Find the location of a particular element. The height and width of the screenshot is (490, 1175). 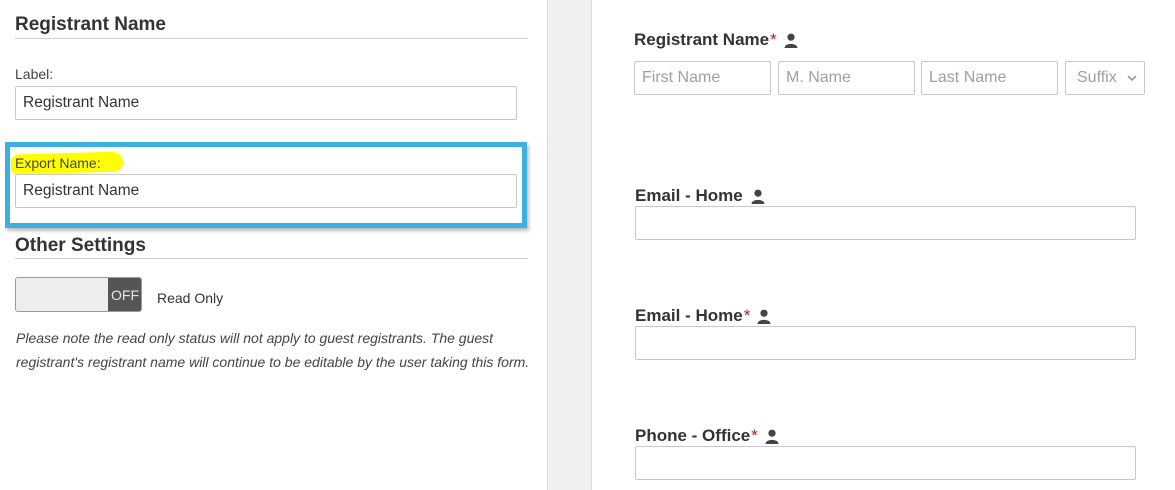

phone-office-input is located at coordinates (885, 463).